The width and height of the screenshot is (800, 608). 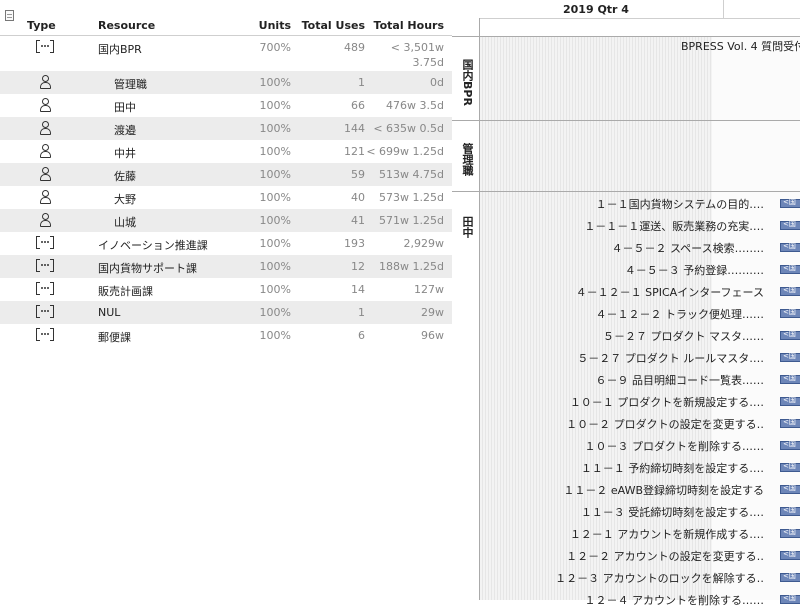 What do you see at coordinates (226, 289) in the screenshot?
I see `table-row: 販売計画課 100% 14 127w` at bounding box center [226, 289].